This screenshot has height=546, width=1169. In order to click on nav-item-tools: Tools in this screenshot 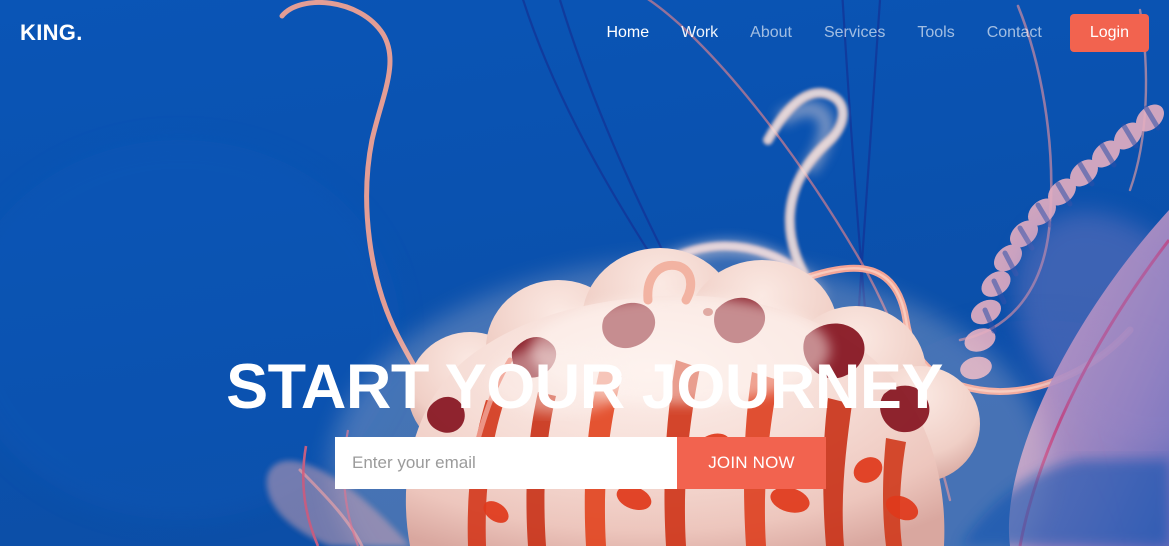, I will do `click(935, 33)`.